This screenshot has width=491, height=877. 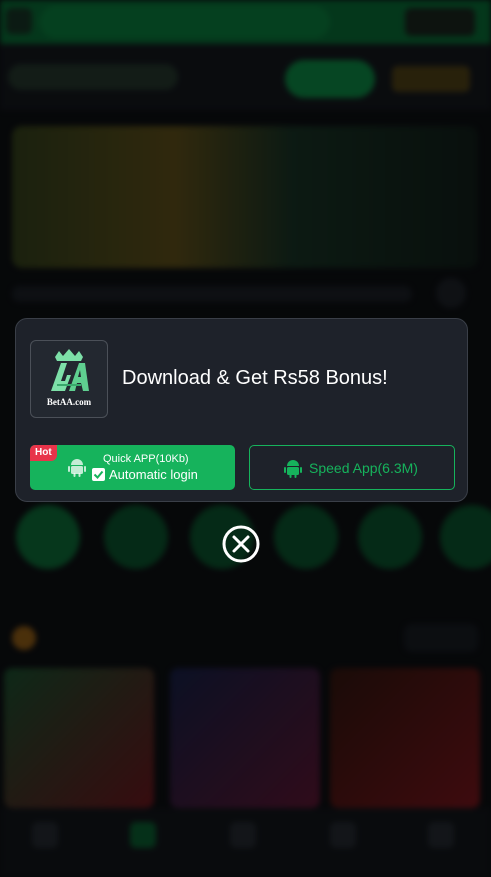 I want to click on close-icon, so click(x=241, y=544).